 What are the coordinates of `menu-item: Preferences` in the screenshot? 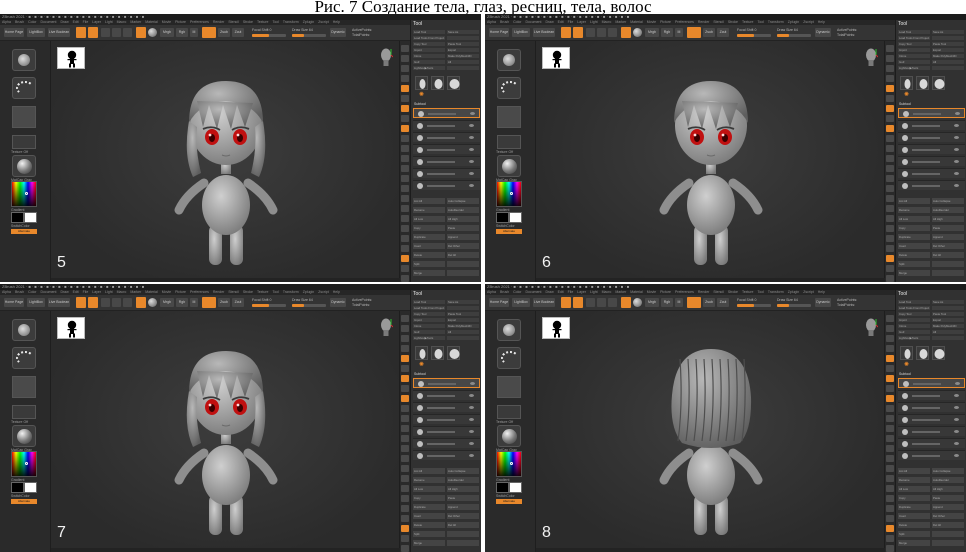 It's located at (199, 292).